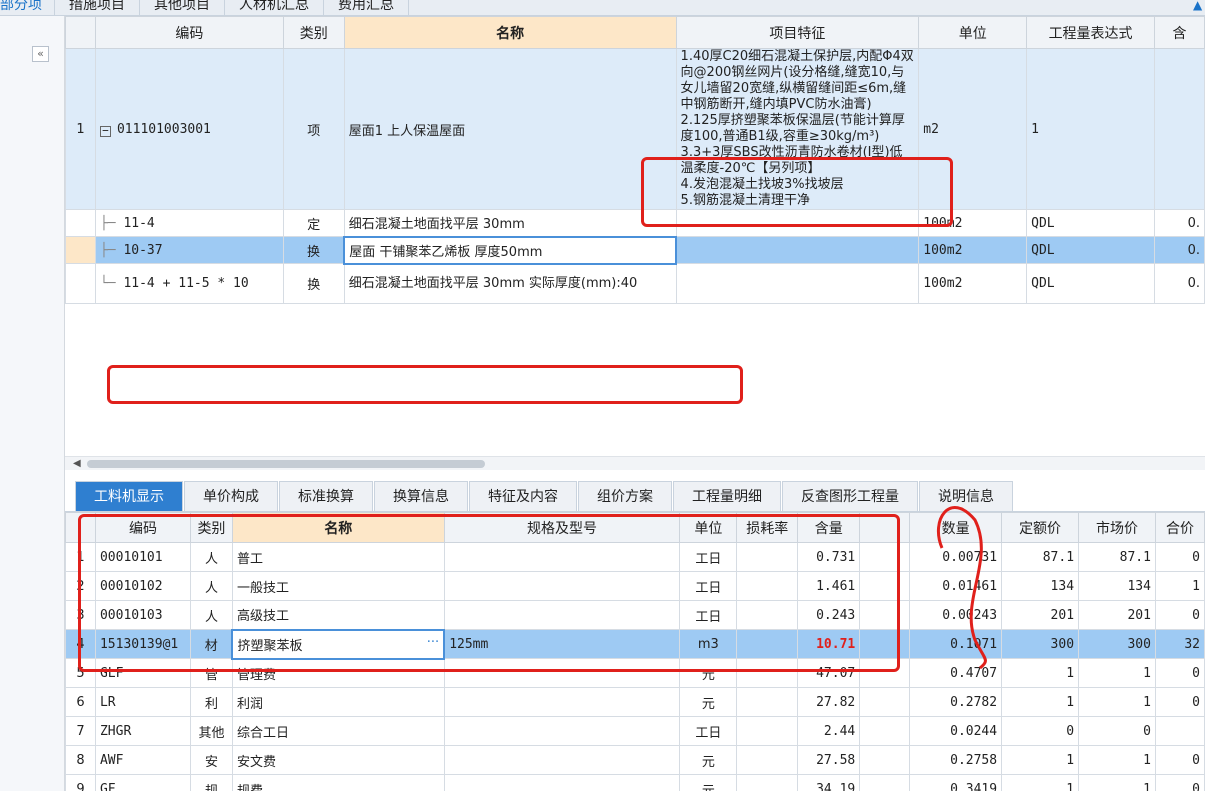  Describe the element at coordinates (956, 557) in the screenshot. I see `qty-cell: 0.00731` at that location.